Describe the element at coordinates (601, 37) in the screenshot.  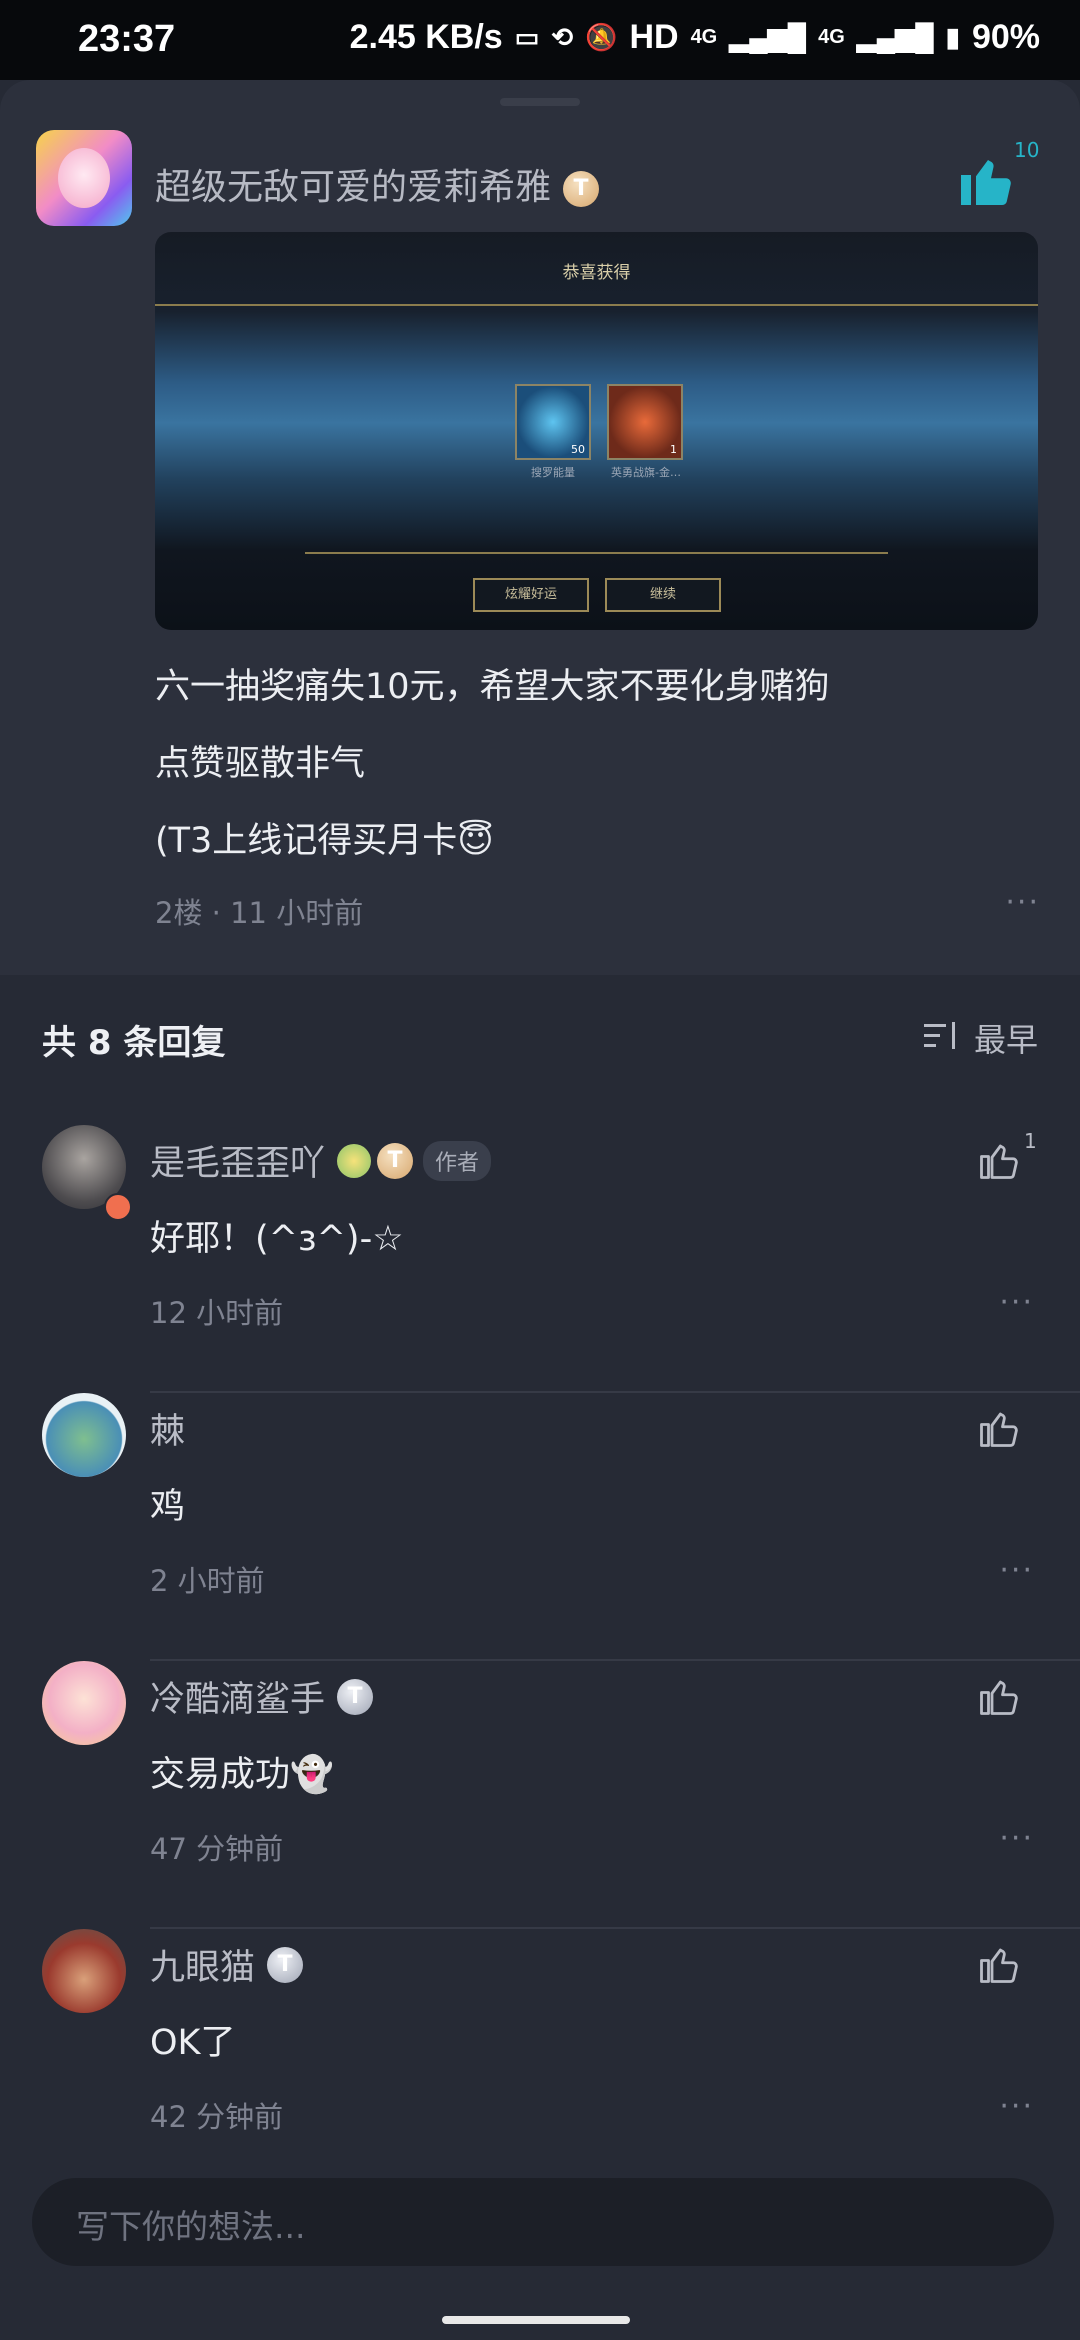
I see `mute-icon: 🔕` at that location.